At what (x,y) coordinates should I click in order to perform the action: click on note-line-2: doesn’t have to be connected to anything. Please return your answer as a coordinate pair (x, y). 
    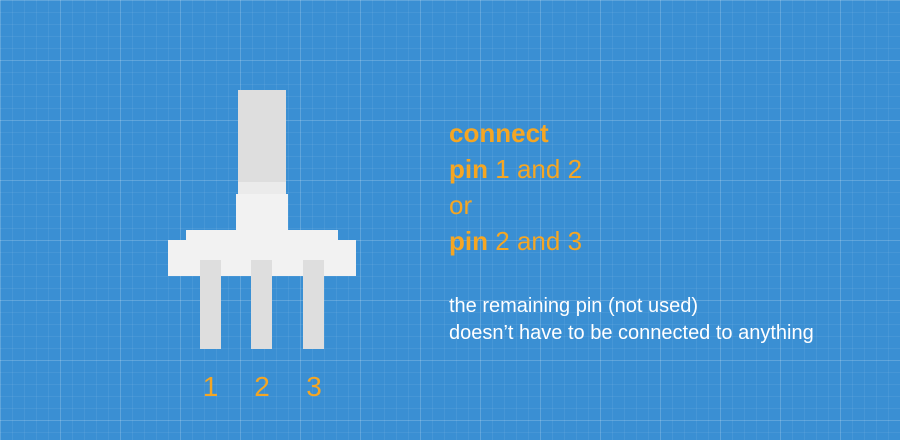
    Looking at the image, I should click on (631, 333).